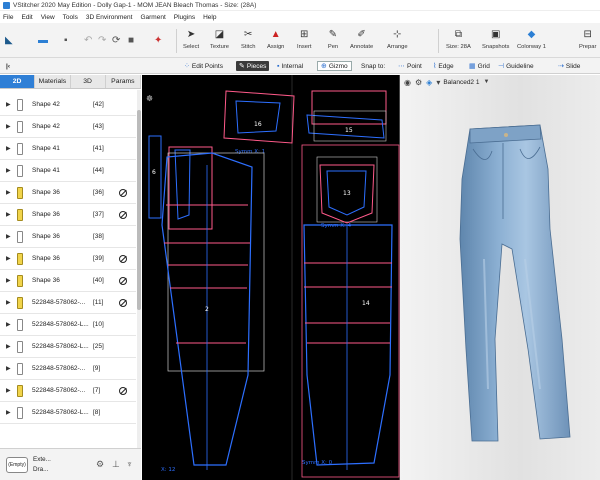 Image resolution: width=600 pixels, height=480 pixels. What do you see at coordinates (587, 39) in the screenshot?
I see `prepare-button: ⊟ Prepar` at bounding box center [587, 39].